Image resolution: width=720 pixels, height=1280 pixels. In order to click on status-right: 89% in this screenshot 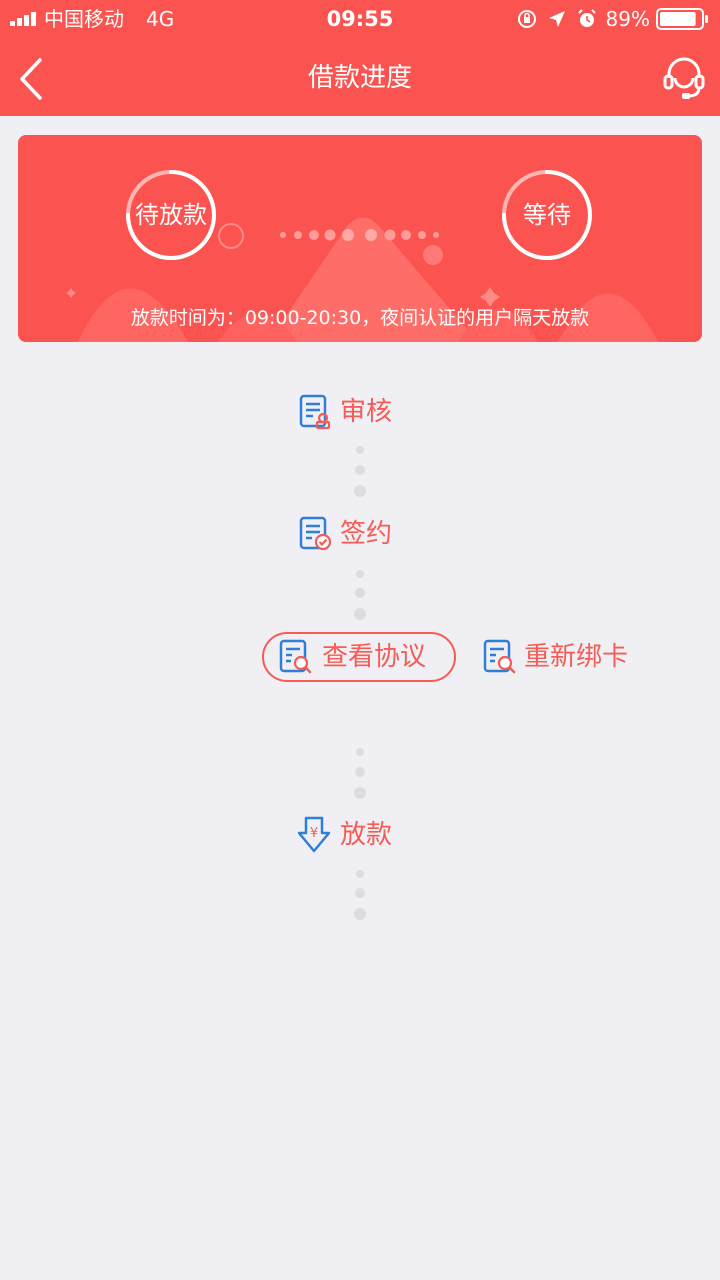, I will do `click(613, 19)`.